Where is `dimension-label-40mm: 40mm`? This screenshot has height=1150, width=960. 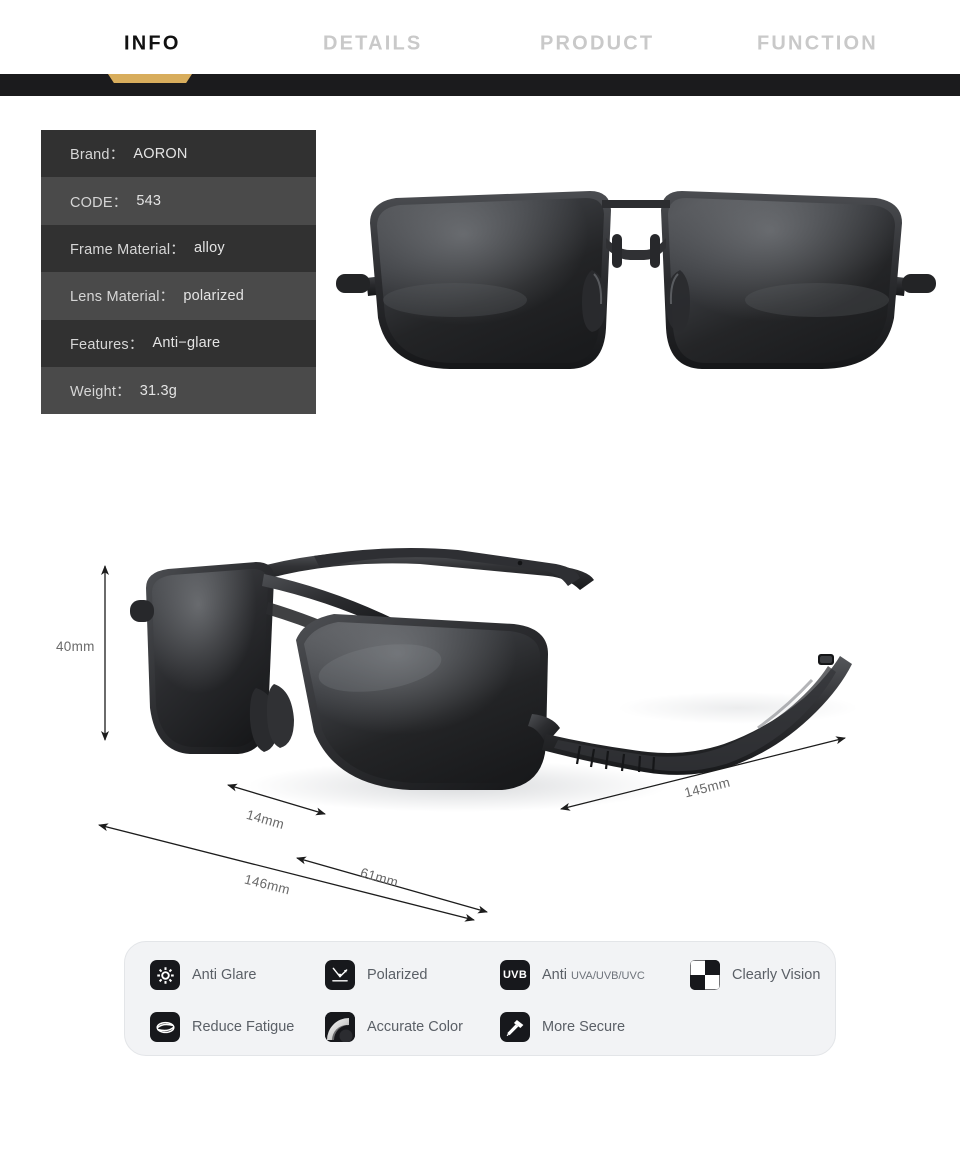 dimension-label-40mm: 40mm is located at coordinates (75, 646).